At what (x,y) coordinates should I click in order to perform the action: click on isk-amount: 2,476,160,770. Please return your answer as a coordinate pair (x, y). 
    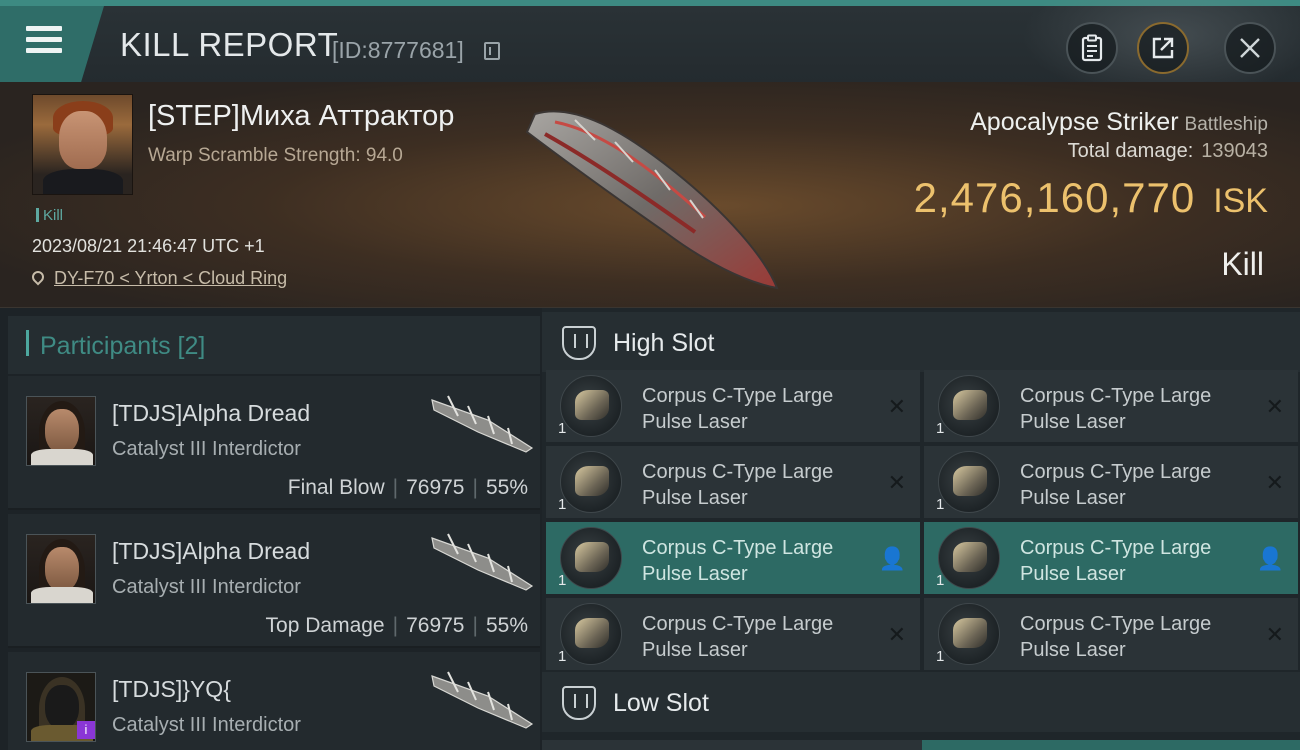
    Looking at the image, I should click on (1054, 197).